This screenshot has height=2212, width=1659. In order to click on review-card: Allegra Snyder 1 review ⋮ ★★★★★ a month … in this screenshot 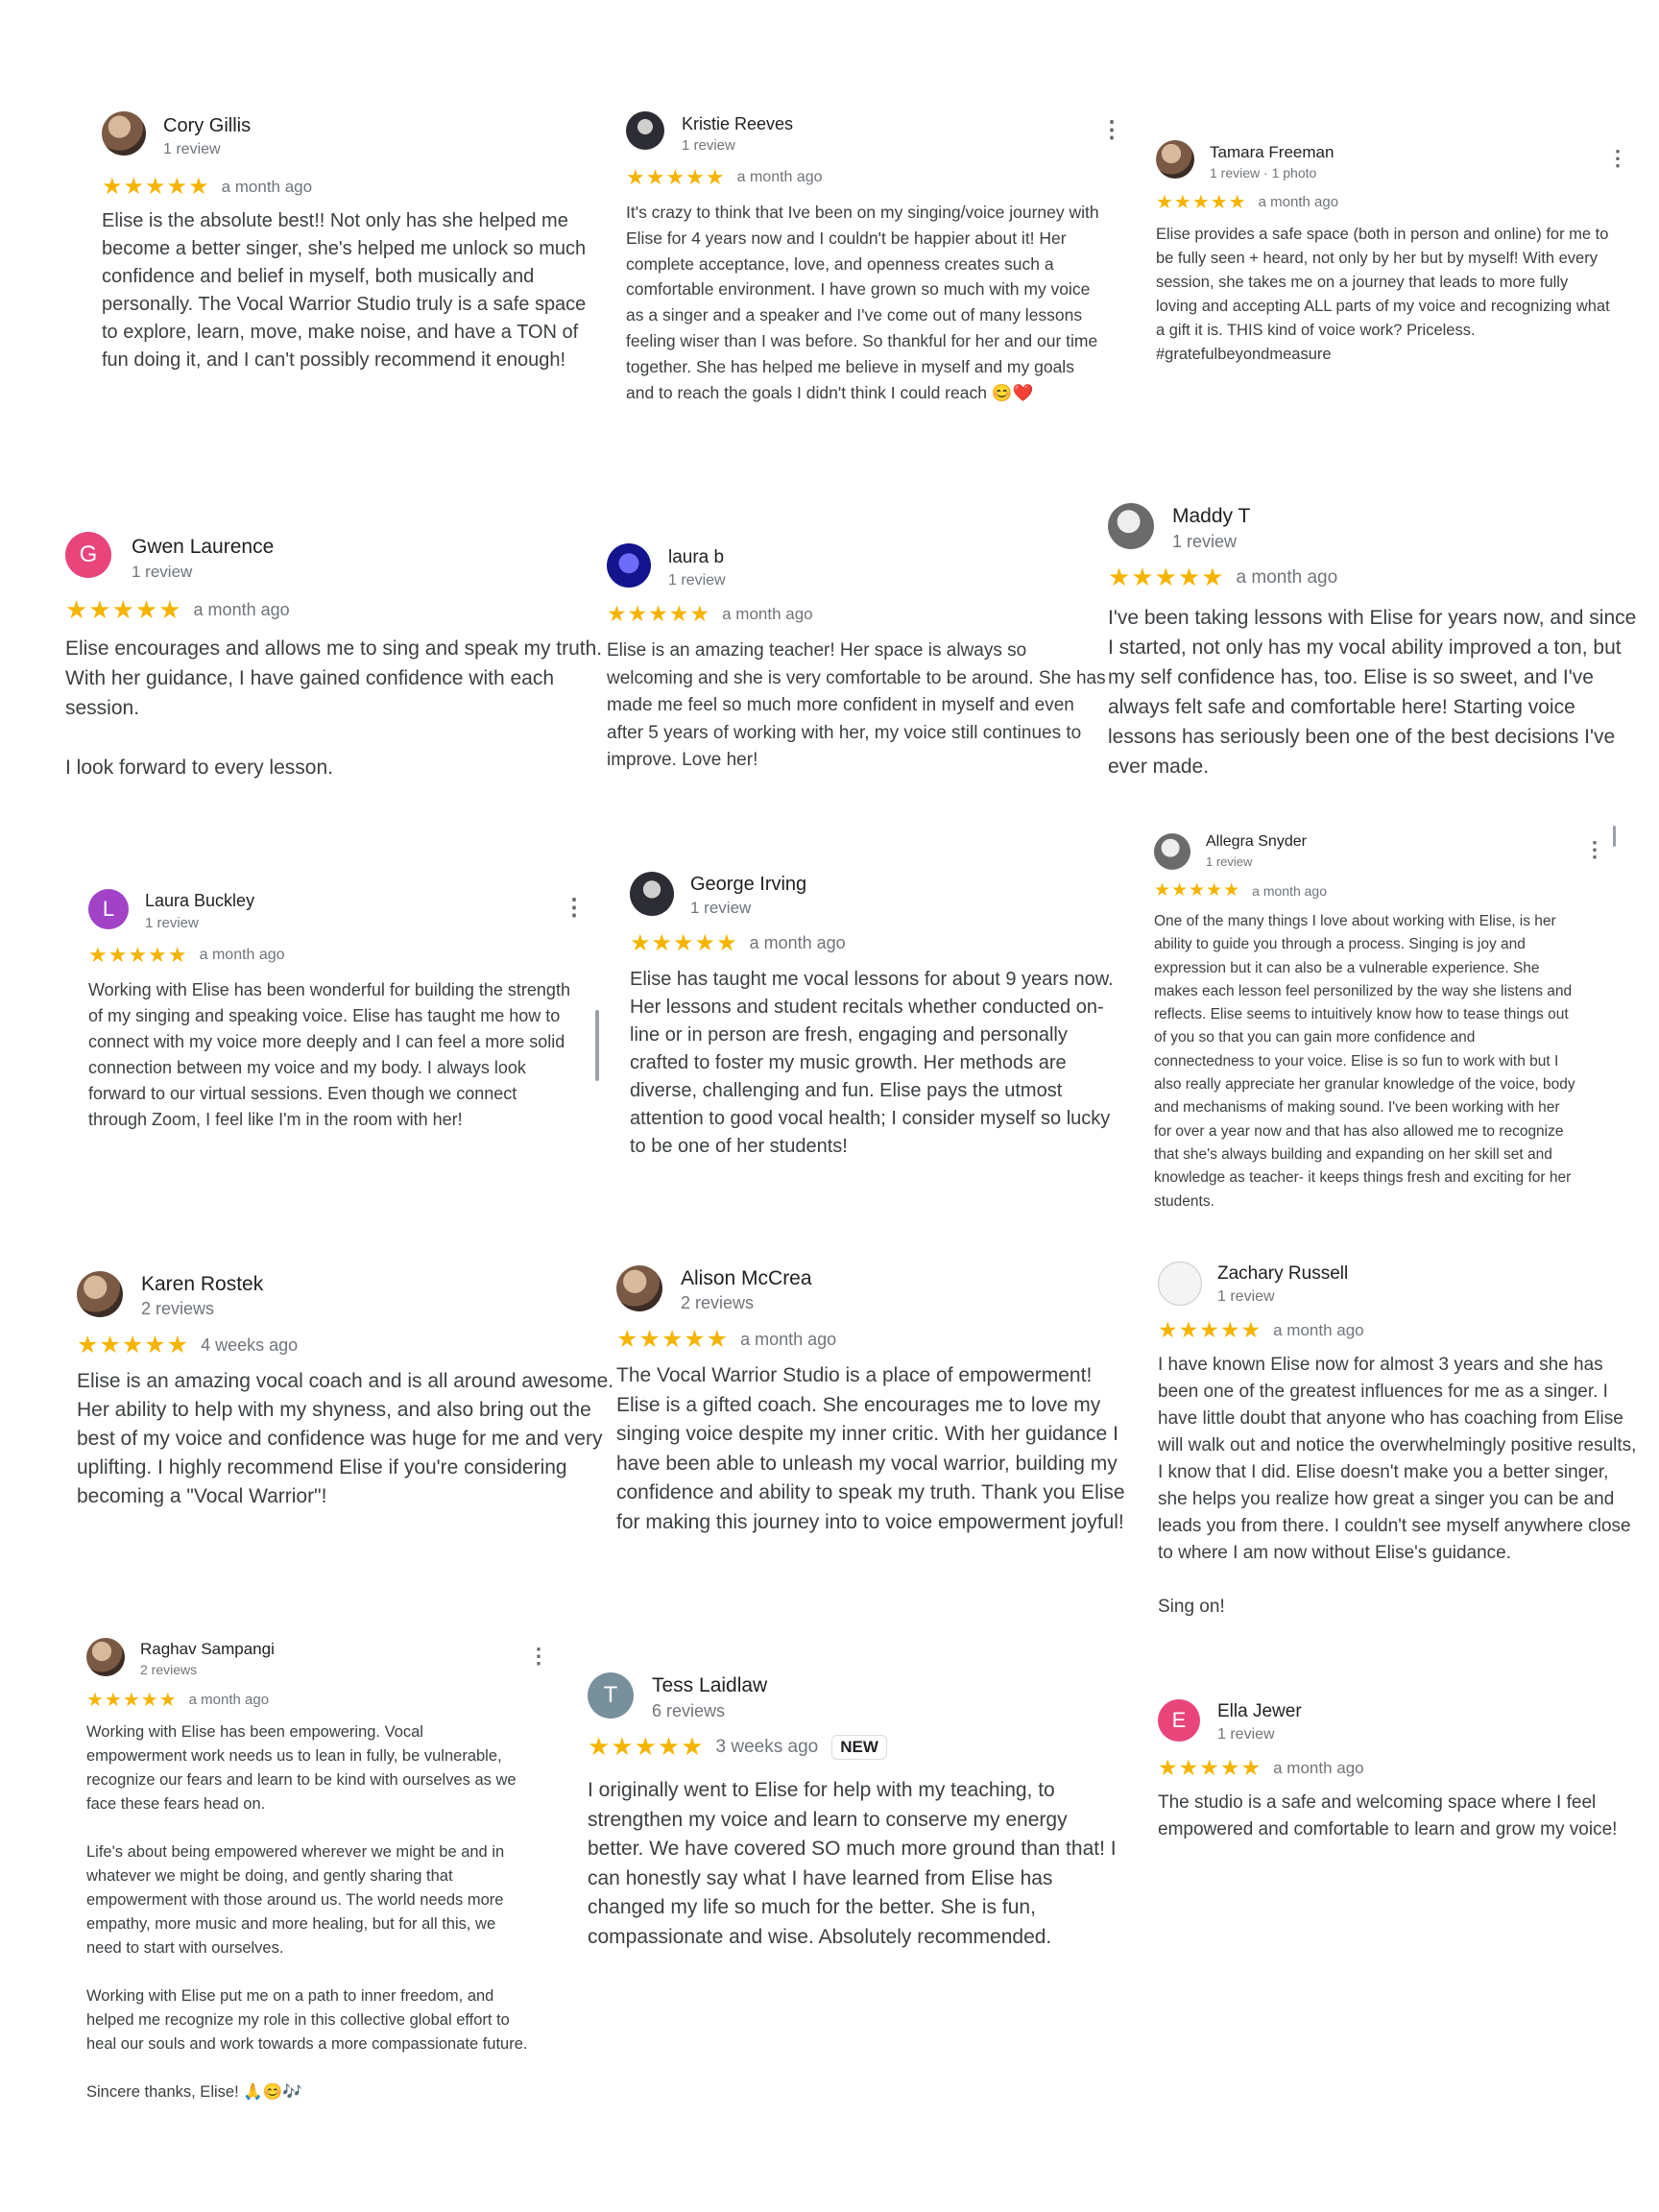, I will do `click(1384, 1039)`.